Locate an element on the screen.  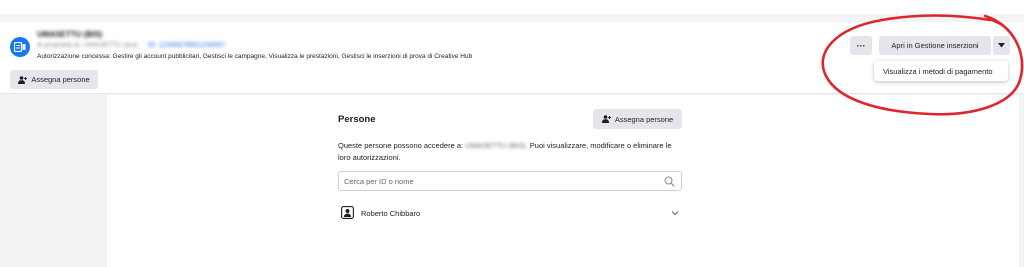
assign-people-header-button: Assegna persone is located at coordinates (54, 79).